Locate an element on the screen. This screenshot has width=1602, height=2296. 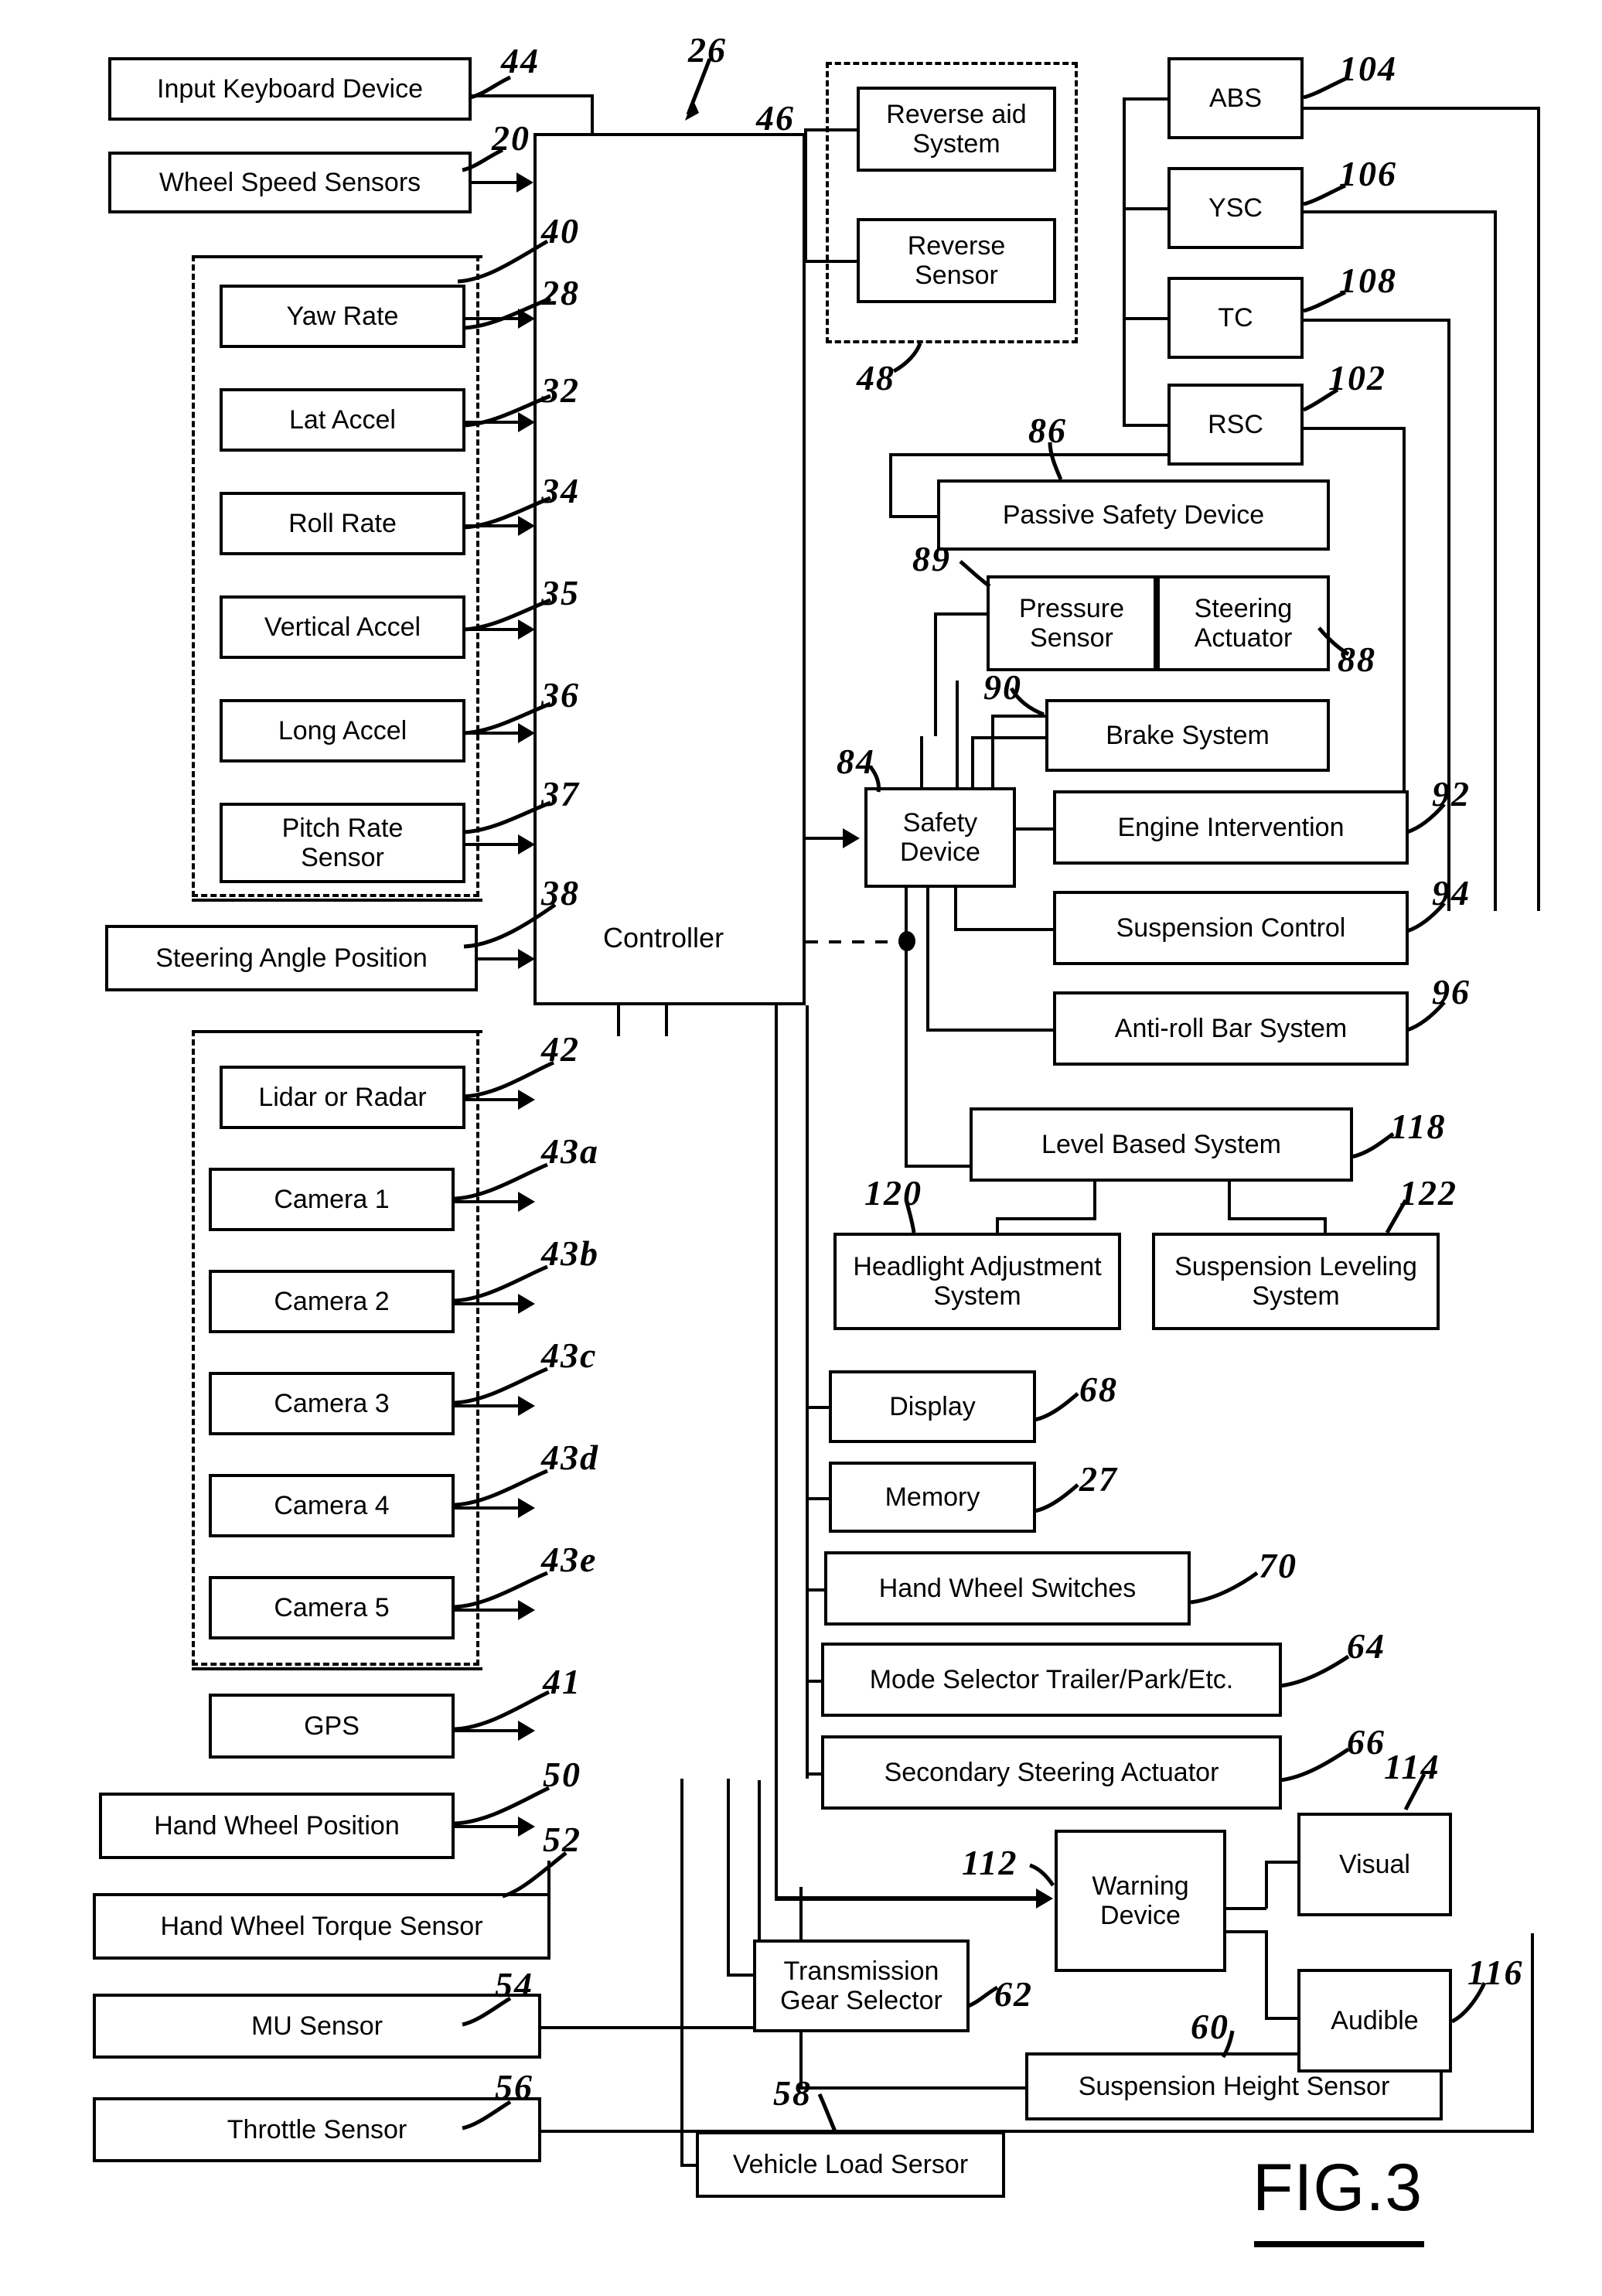
lbs-out-left-h is located at coordinates (1046, 1218).